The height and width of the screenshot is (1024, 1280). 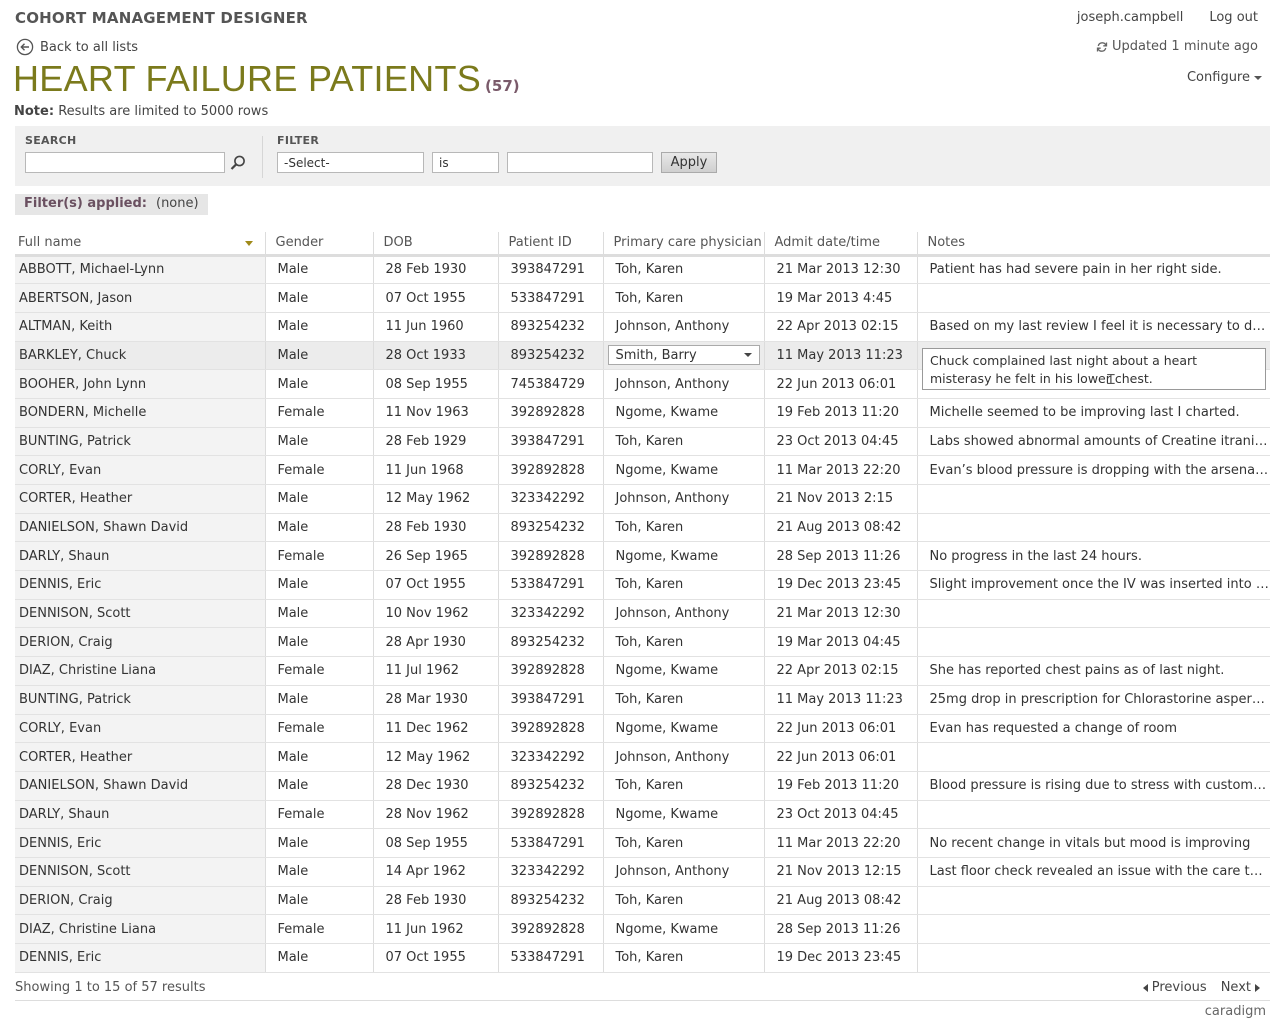 What do you see at coordinates (1102, 47) in the screenshot?
I see `refresh-icon` at bounding box center [1102, 47].